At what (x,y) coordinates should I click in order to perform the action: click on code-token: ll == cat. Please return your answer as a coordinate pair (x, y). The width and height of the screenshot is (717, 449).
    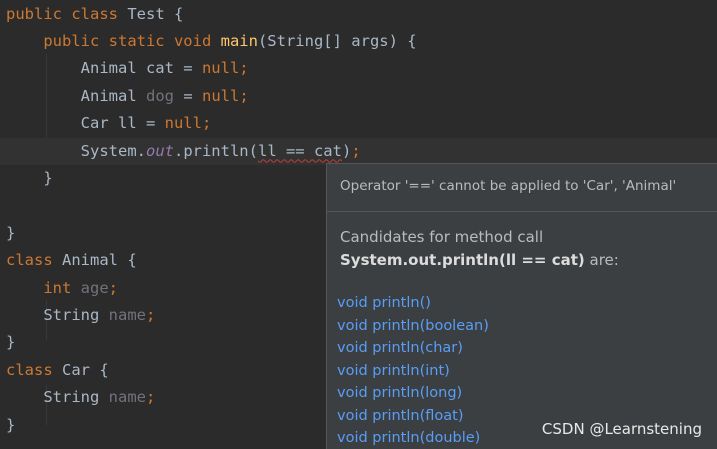
    Looking at the image, I should click on (299, 150).